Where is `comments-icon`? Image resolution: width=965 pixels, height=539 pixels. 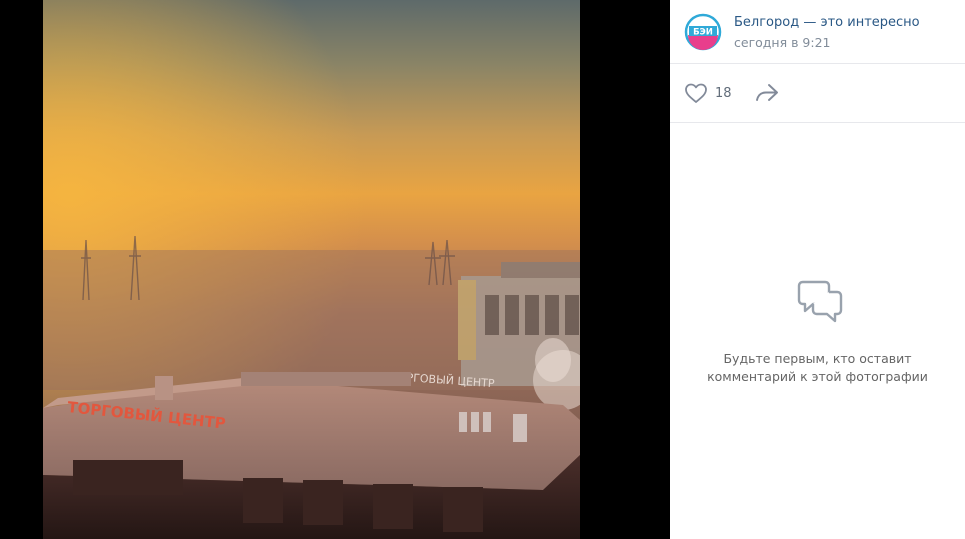
comments-icon is located at coordinates (819, 301).